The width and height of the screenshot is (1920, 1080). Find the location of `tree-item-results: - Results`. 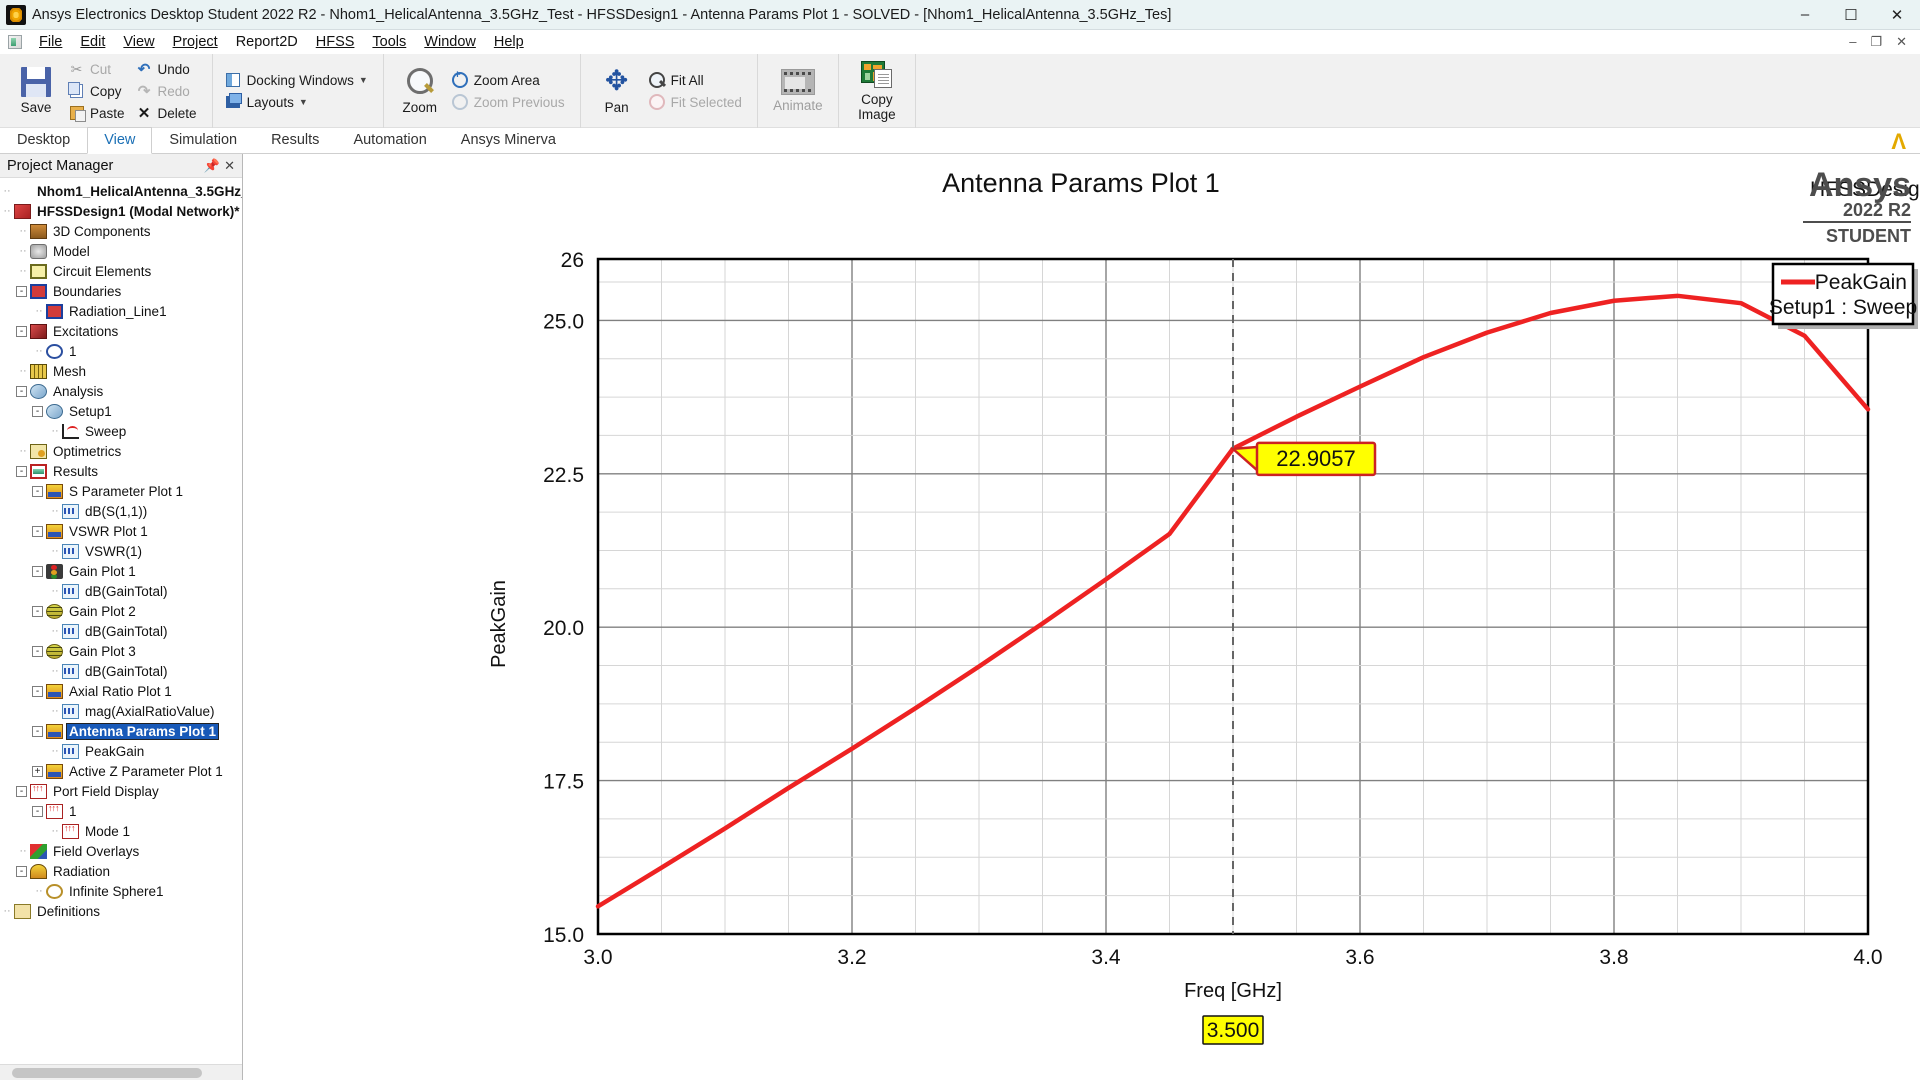

tree-item-results: - Results is located at coordinates (121, 471).